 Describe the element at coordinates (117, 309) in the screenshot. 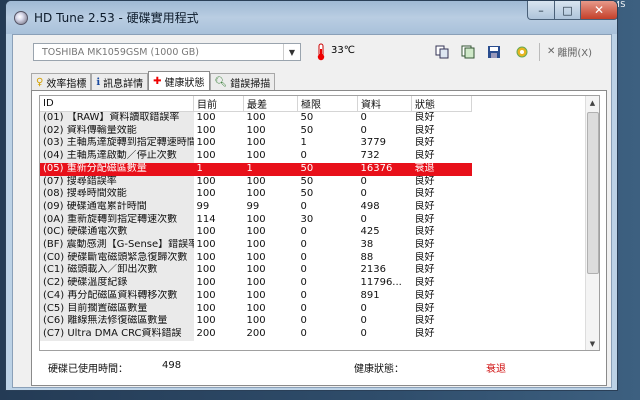

I see `attr-name: (C5) 目前擱置磁區數量` at that location.